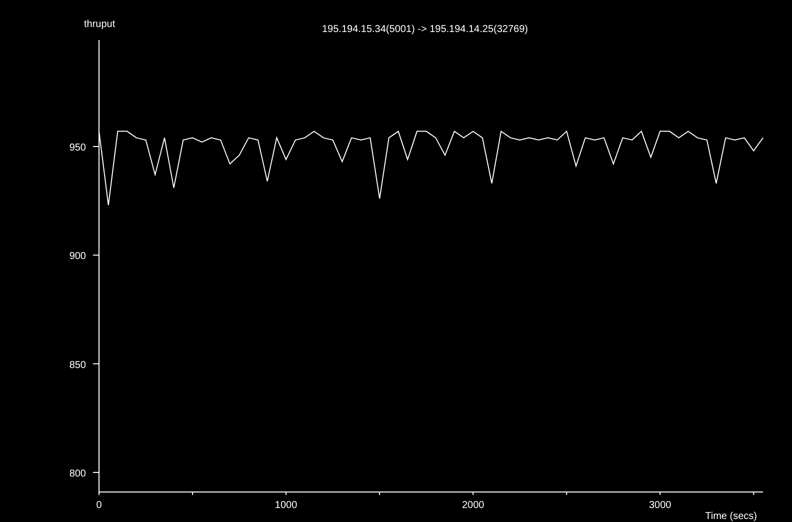  Describe the element at coordinates (425, 29) in the screenshot. I see `chart-title: 195.194.15.34(5001) -> 195.194.14.25(32769)` at that location.